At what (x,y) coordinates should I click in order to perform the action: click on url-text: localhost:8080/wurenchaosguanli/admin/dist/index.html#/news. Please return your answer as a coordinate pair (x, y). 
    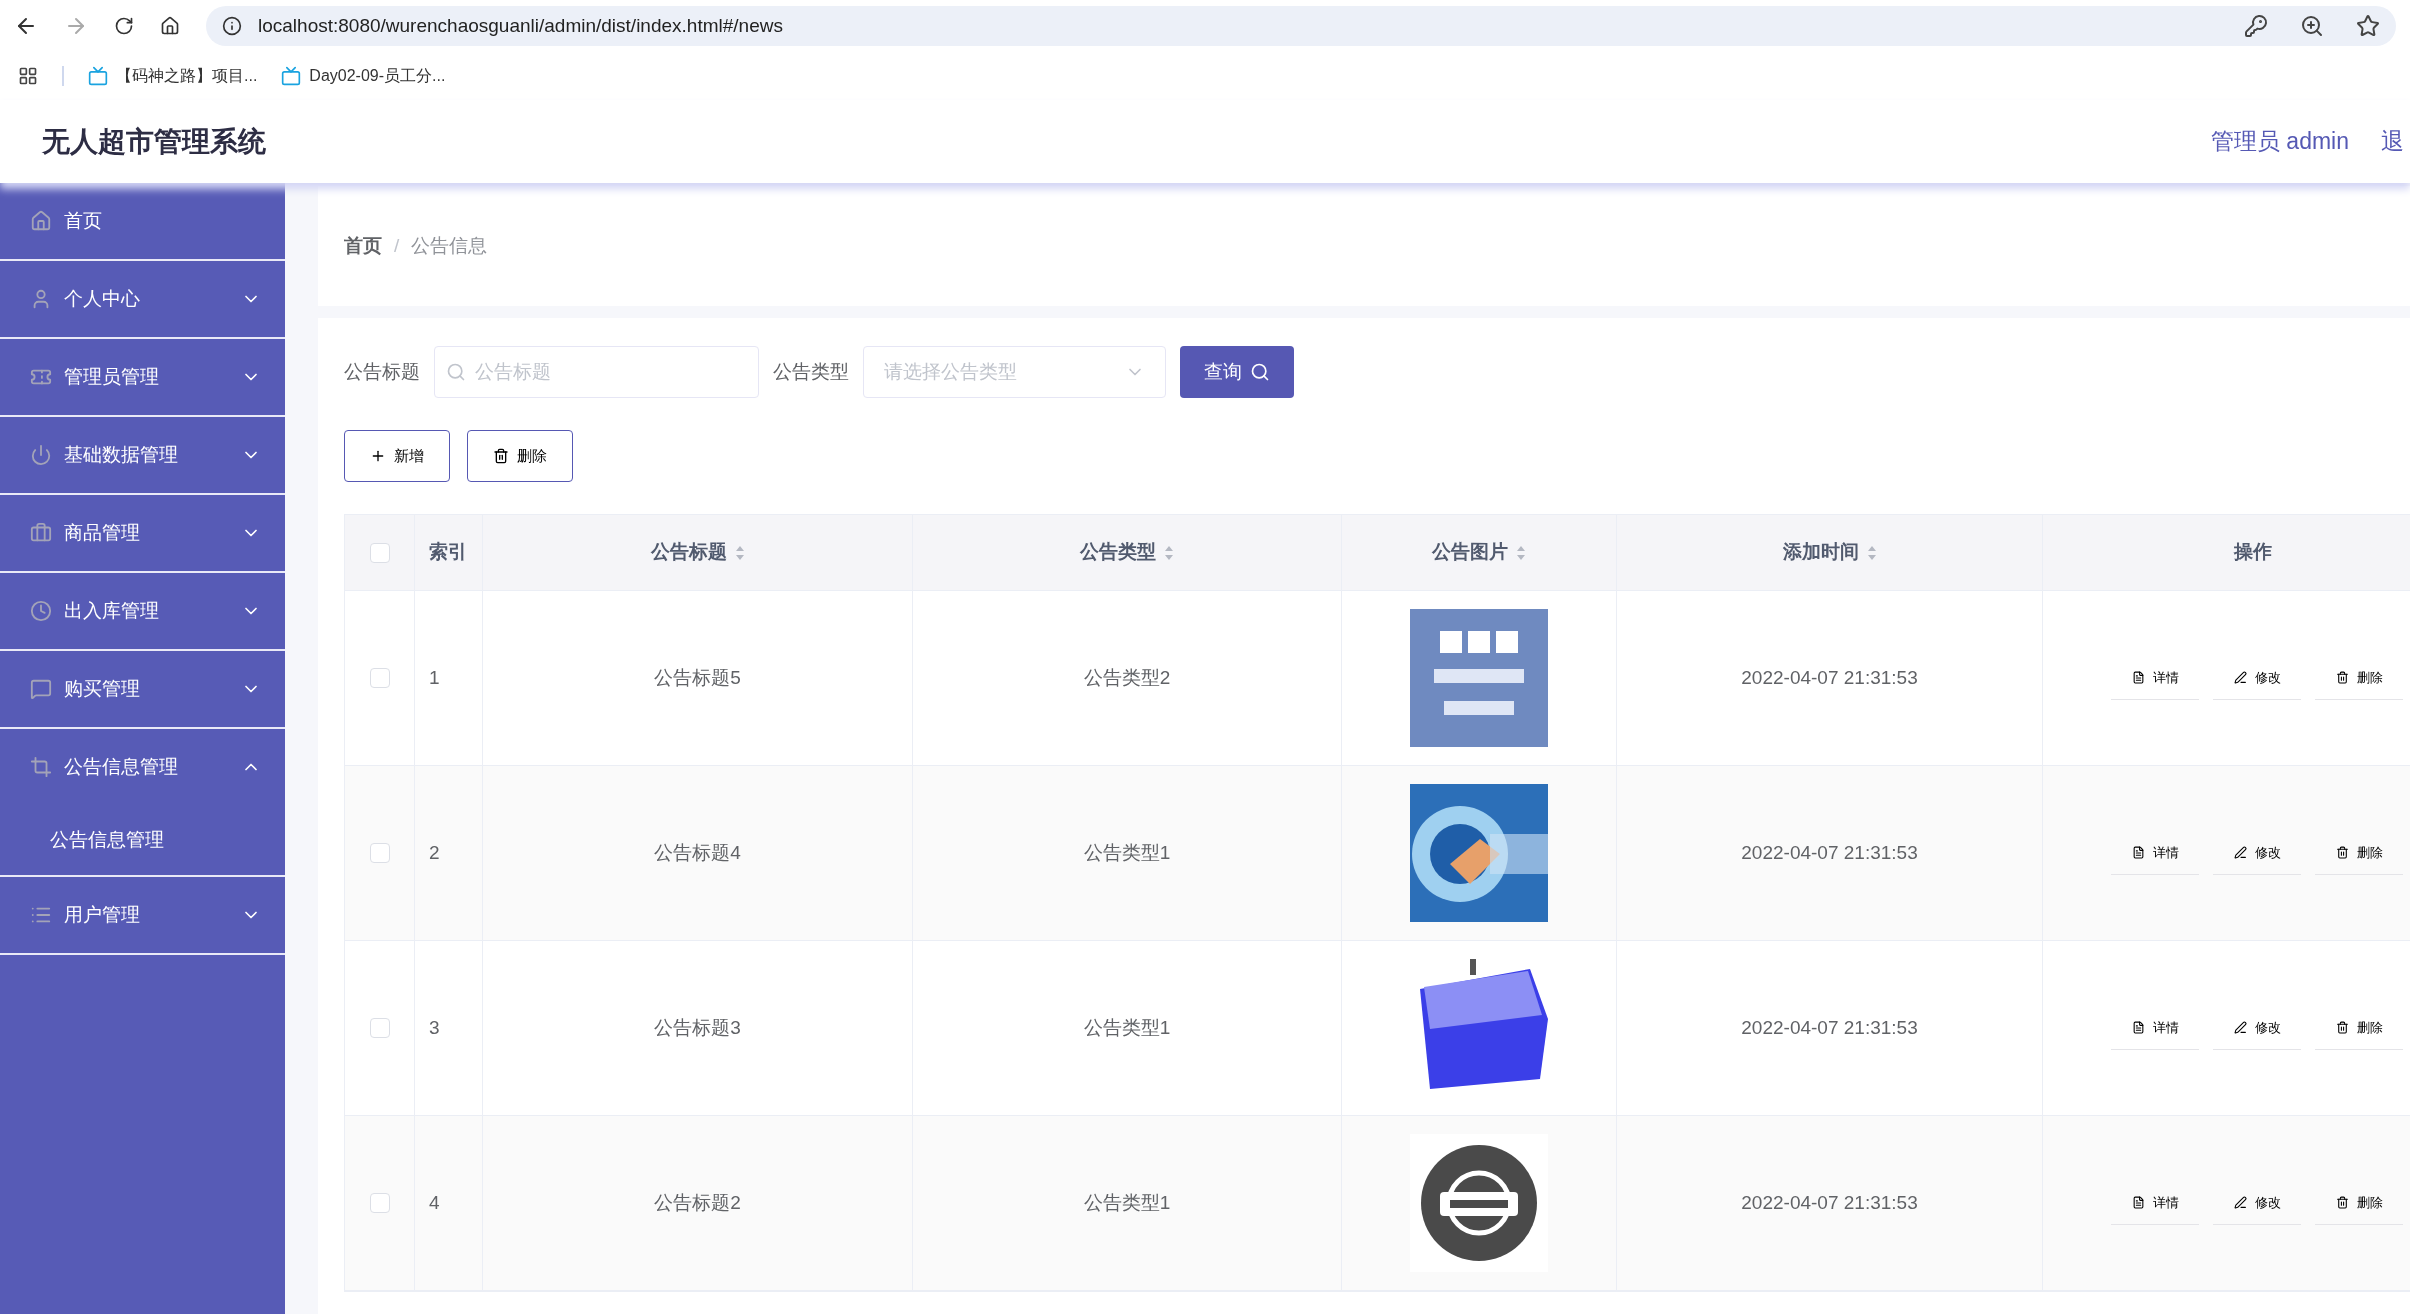
    Looking at the image, I should click on (520, 25).